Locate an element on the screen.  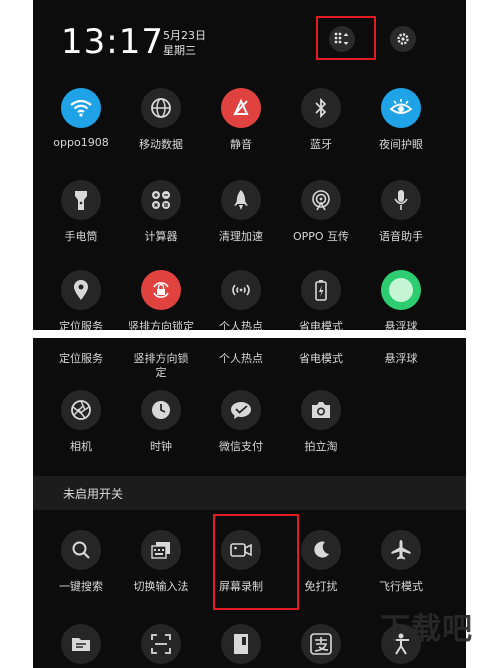
document-icon is located at coordinates (241, 644).